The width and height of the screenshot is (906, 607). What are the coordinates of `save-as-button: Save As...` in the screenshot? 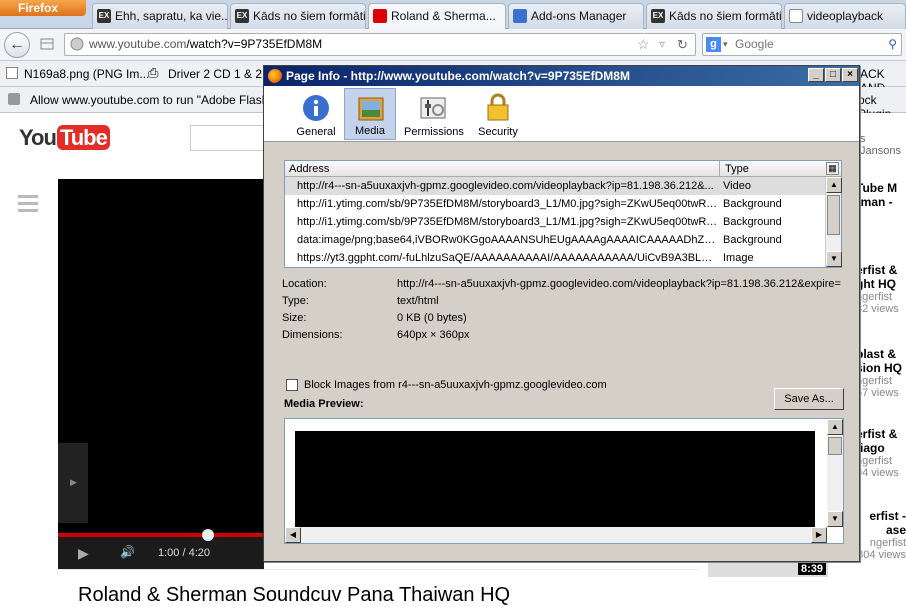 It's located at (809, 399).